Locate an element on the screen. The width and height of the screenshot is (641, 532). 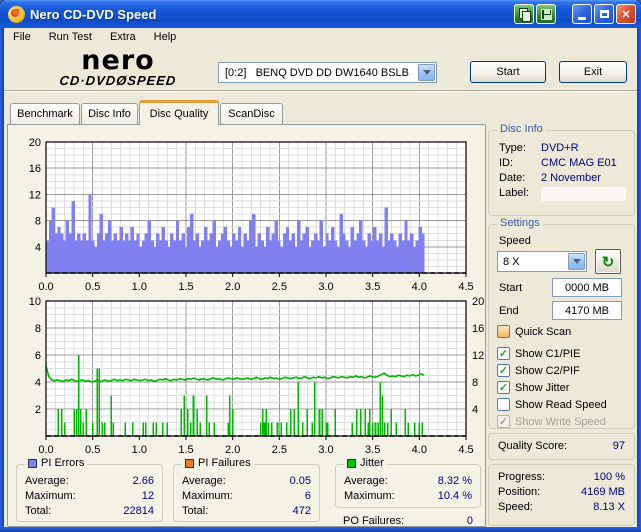
window-title: Nero CD-DVD Speed is located at coordinates (93, 14).